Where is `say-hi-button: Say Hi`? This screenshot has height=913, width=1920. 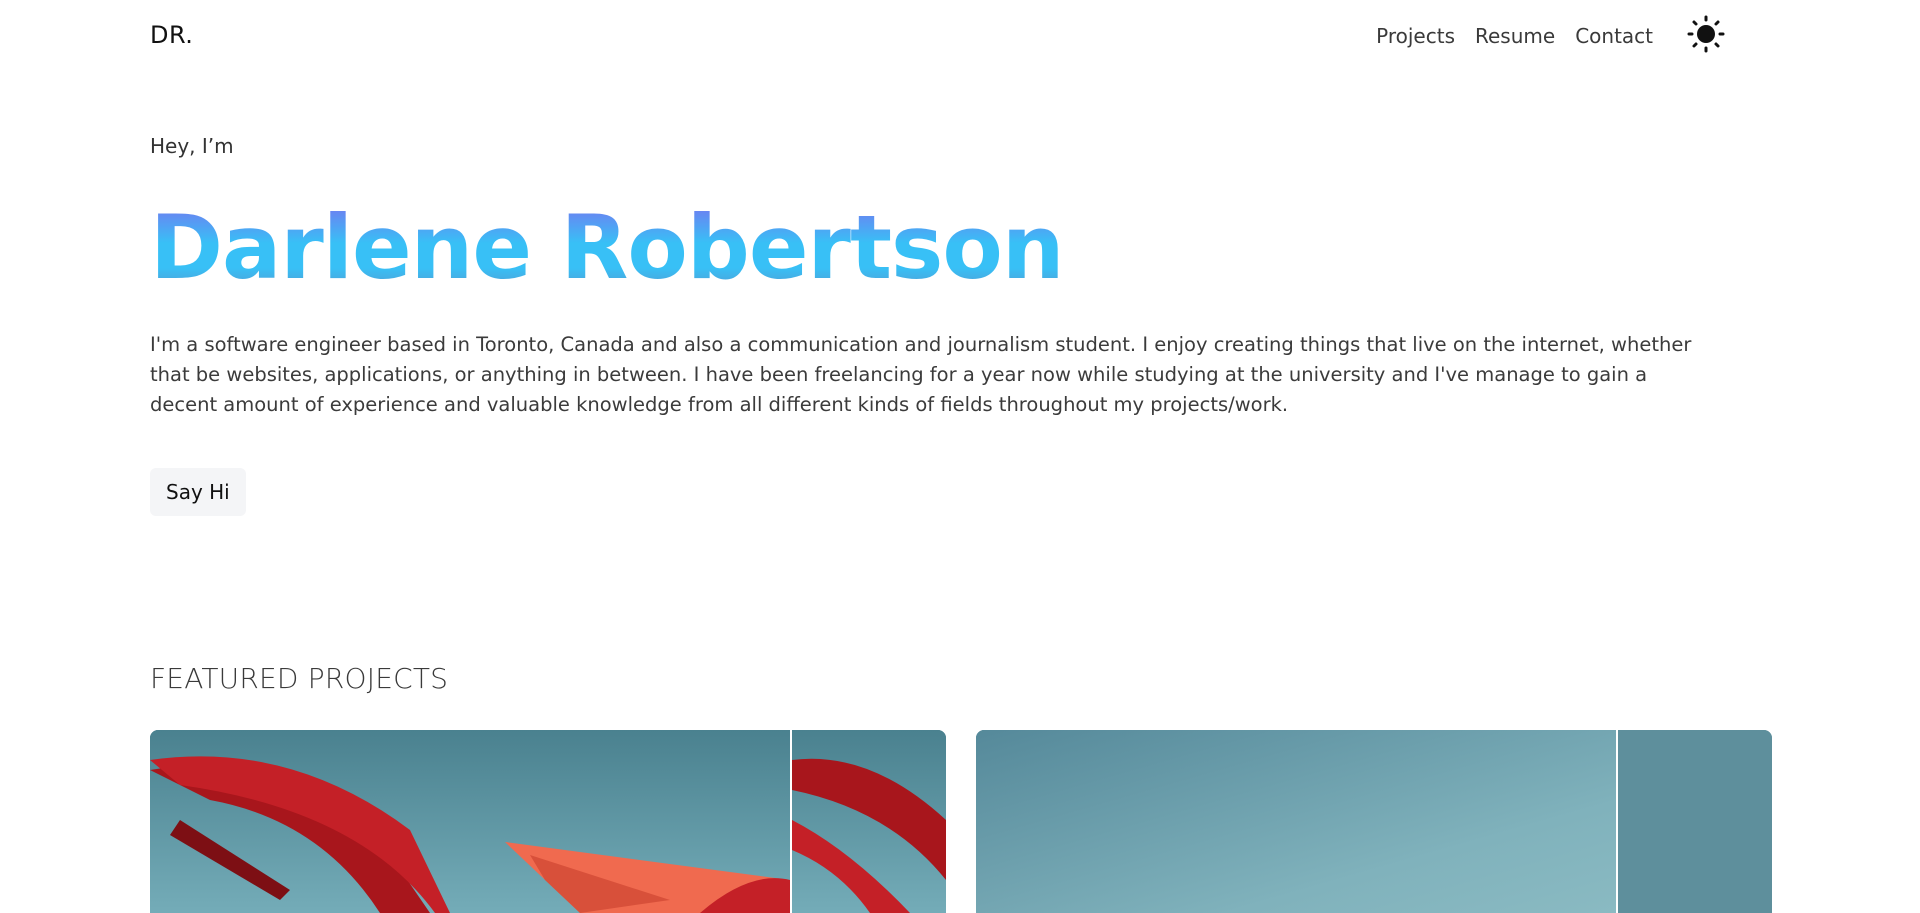 say-hi-button: Say Hi is located at coordinates (198, 492).